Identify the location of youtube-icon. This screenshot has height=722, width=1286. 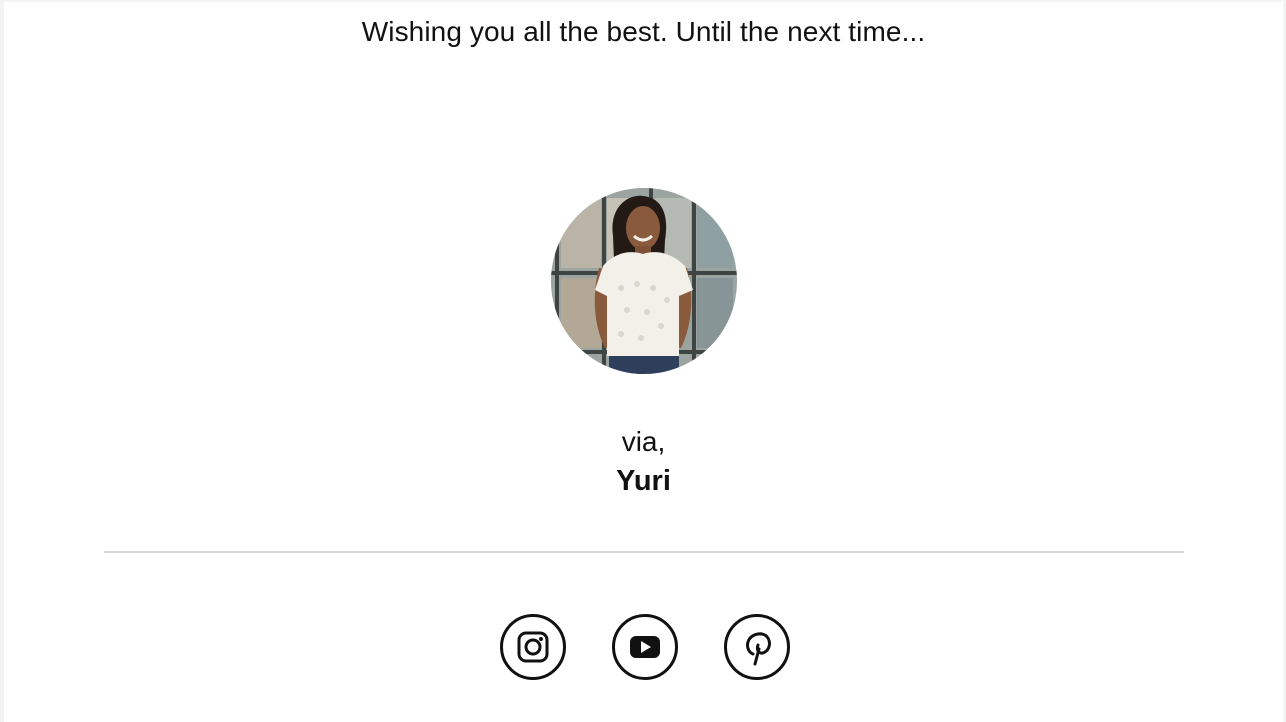
(645, 647).